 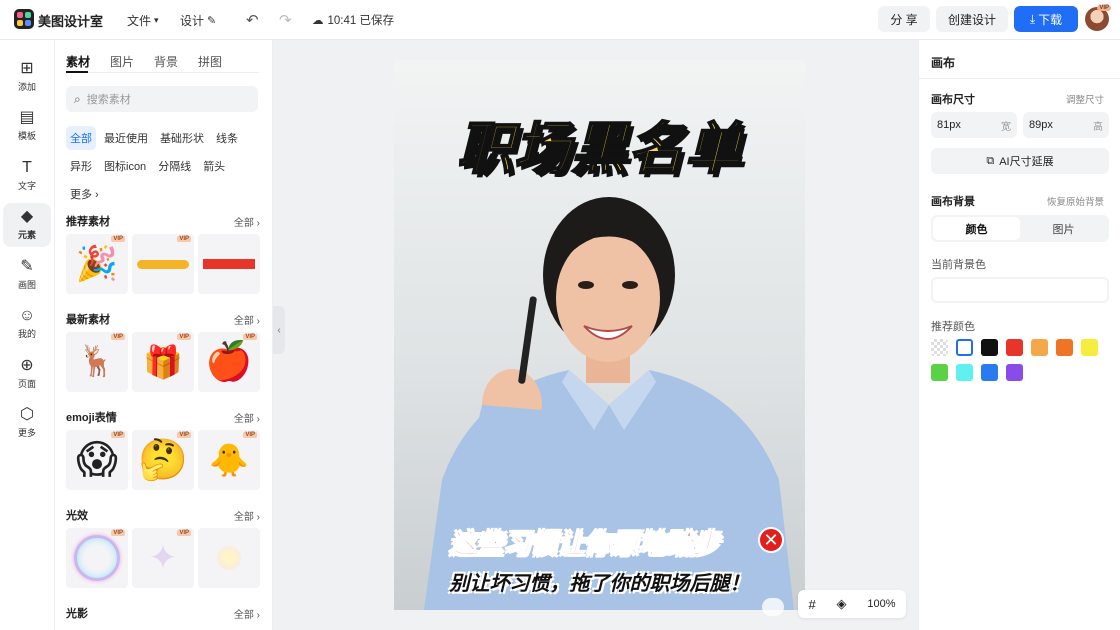 What do you see at coordinates (27, 266) in the screenshot?
I see `draw-icon: ✎` at bounding box center [27, 266].